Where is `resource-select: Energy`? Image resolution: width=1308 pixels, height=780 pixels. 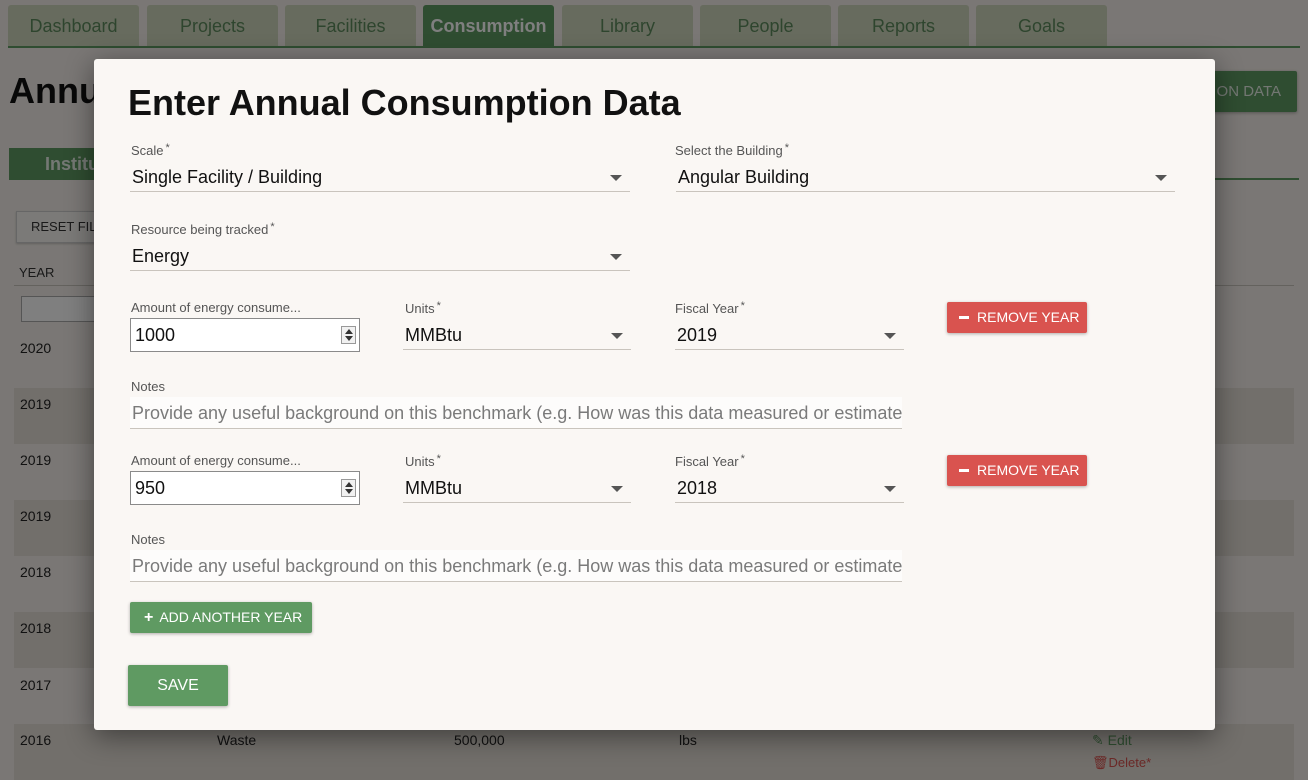
resource-select: Energy is located at coordinates (380, 256).